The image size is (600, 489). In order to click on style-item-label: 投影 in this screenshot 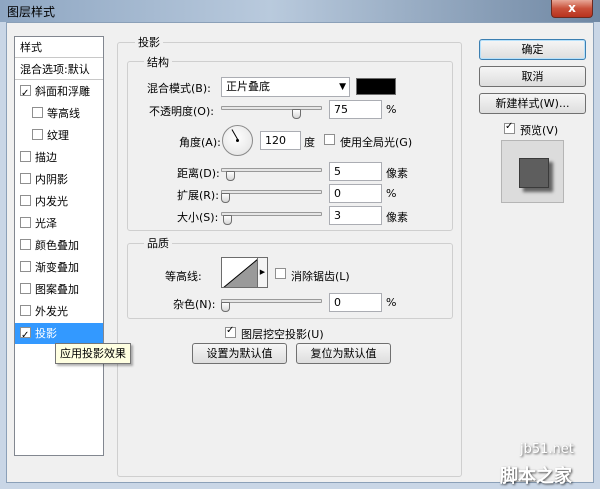, I will do `click(46, 333)`.